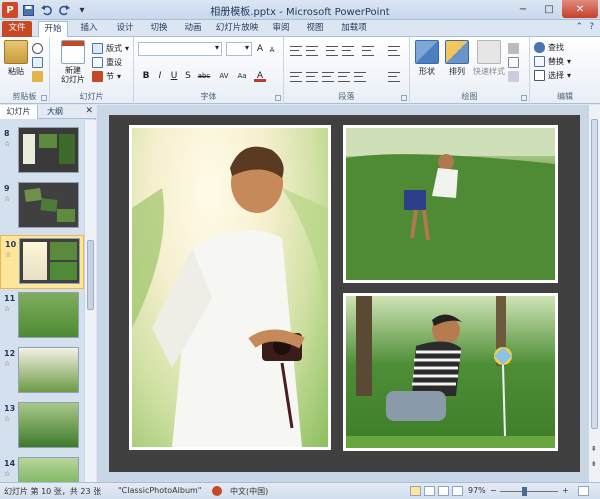  I want to click on shape-outline-button, so click(513, 62).